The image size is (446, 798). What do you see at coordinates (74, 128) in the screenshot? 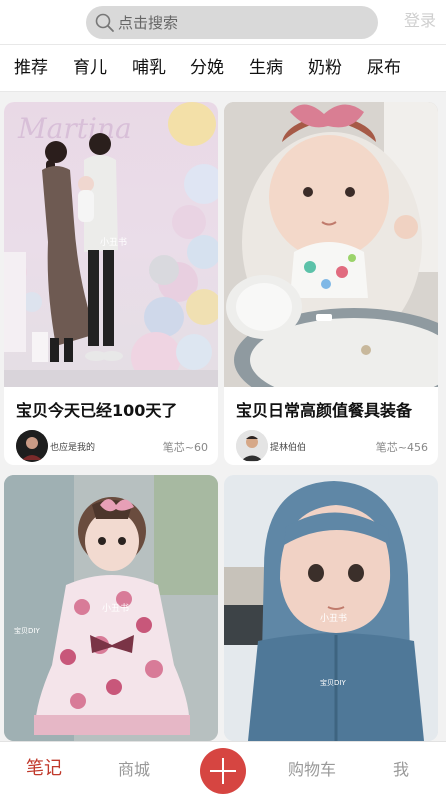
I see `photo-backdrop-text: Martina` at bounding box center [74, 128].